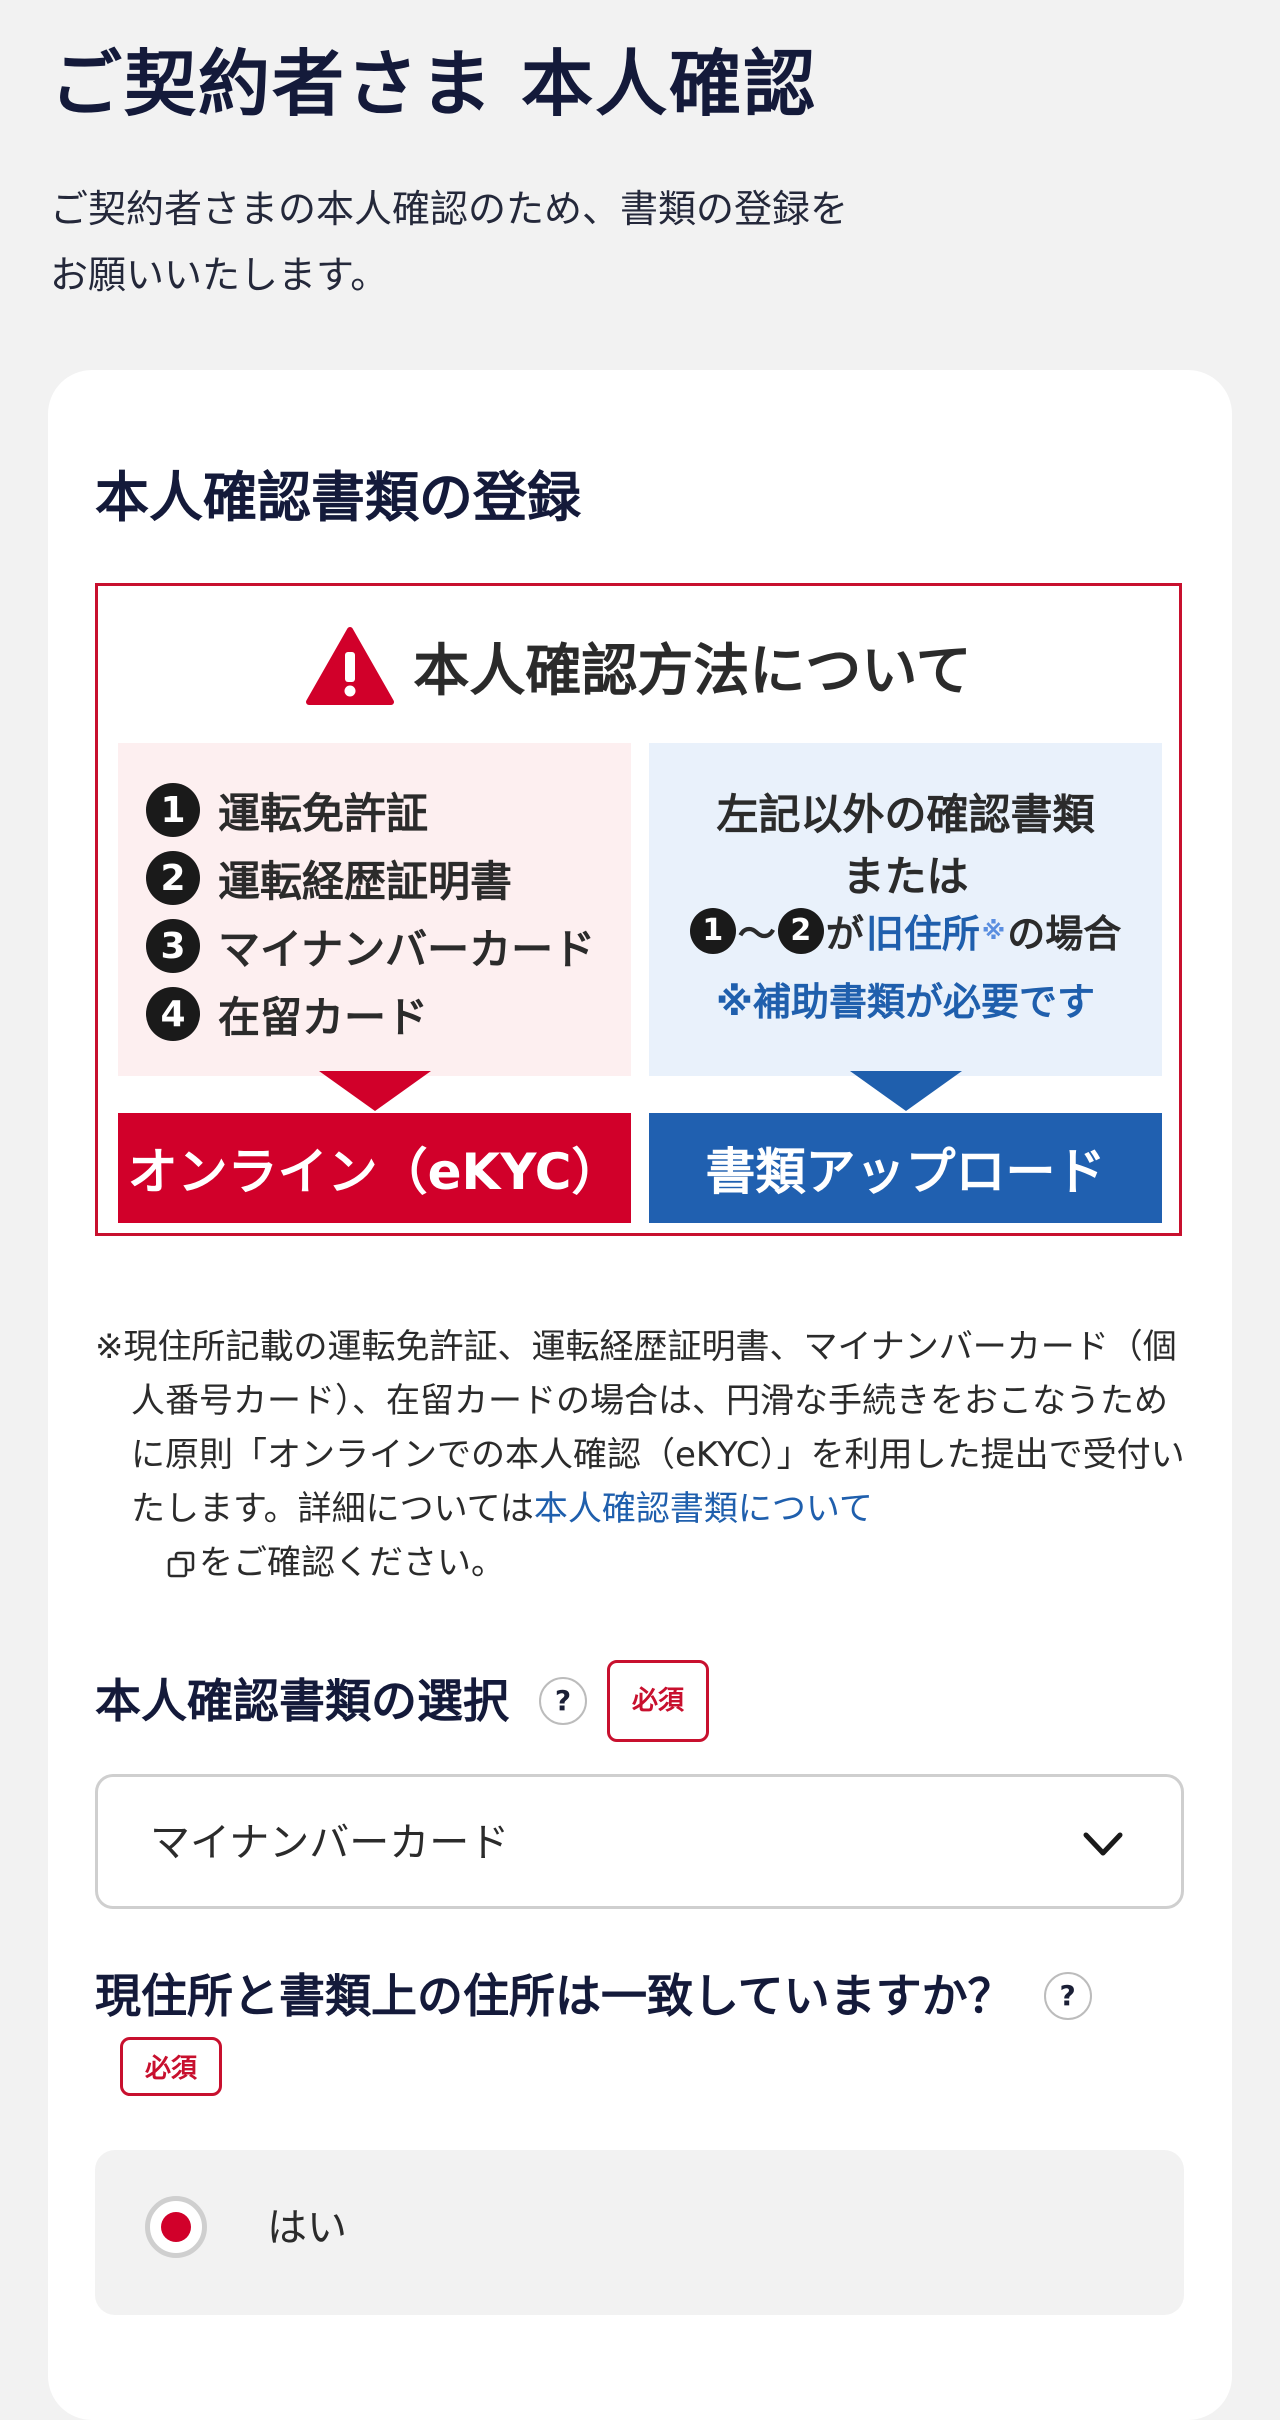 Image resolution: width=1280 pixels, height=2420 pixels. What do you see at coordinates (639, 1841) in the screenshot?
I see `document-select: マイナンバーカード` at bounding box center [639, 1841].